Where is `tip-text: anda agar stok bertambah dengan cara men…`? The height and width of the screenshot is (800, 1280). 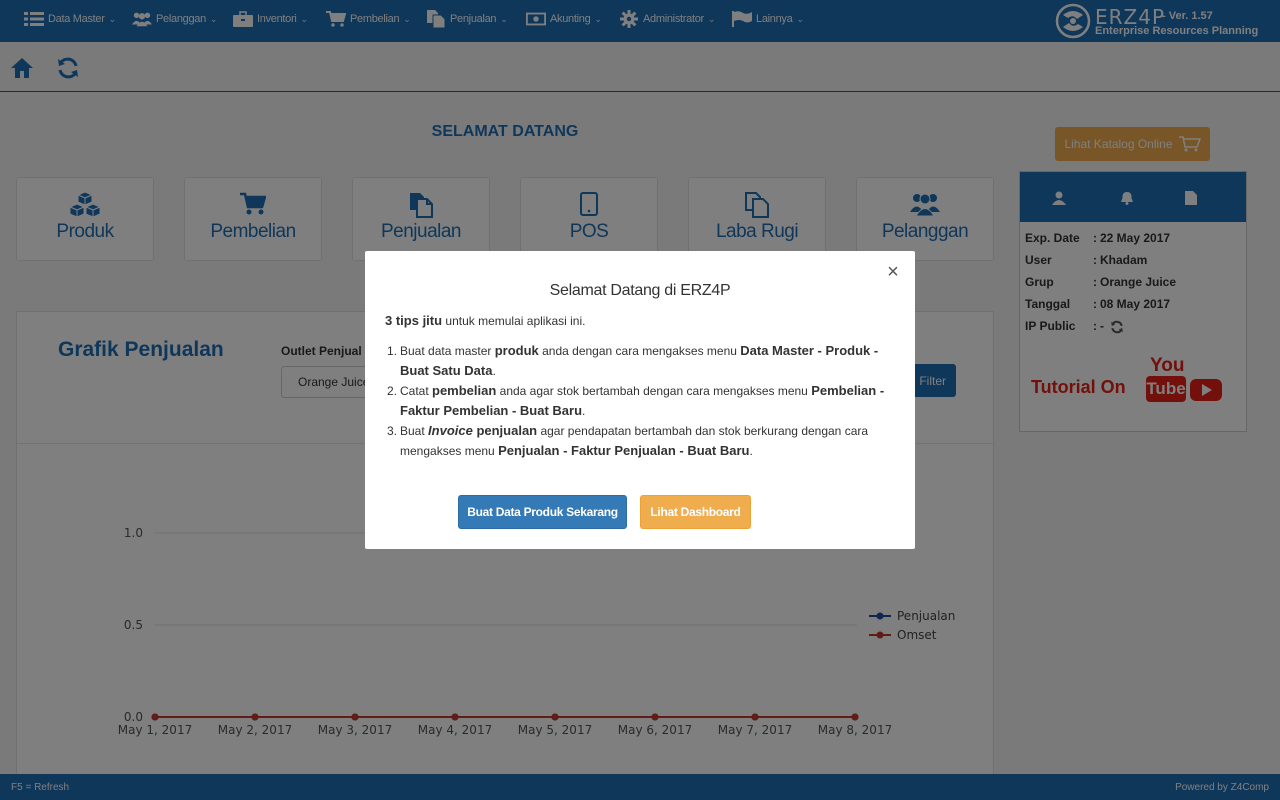
tip-text: anda agar stok bertambah dengan cara men… is located at coordinates (654, 391).